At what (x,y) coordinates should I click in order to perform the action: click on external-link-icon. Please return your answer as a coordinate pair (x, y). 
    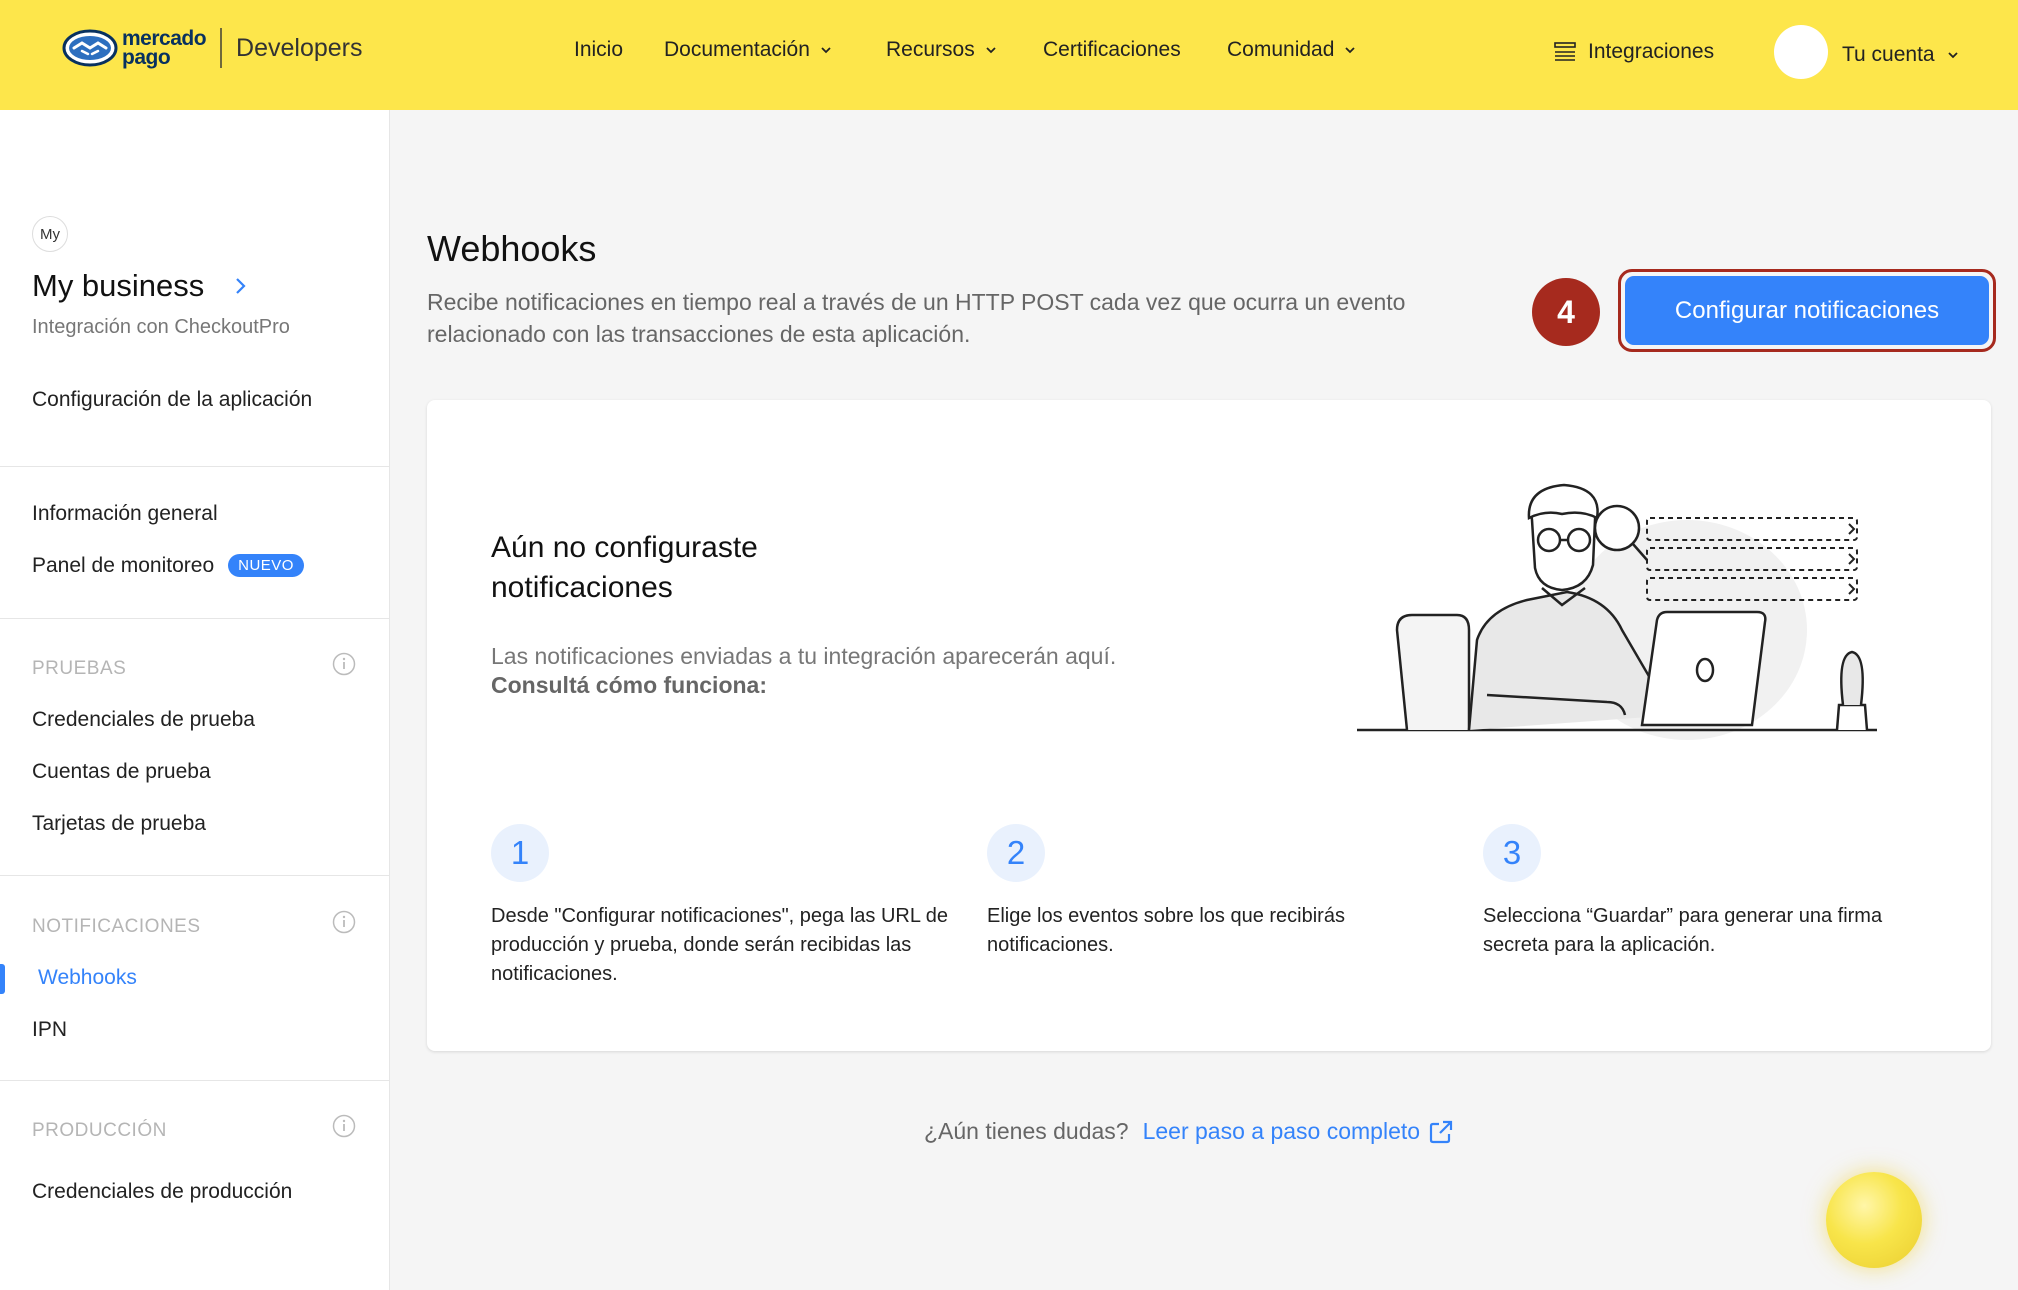
    Looking at the image, I should click on (1441, 1132).